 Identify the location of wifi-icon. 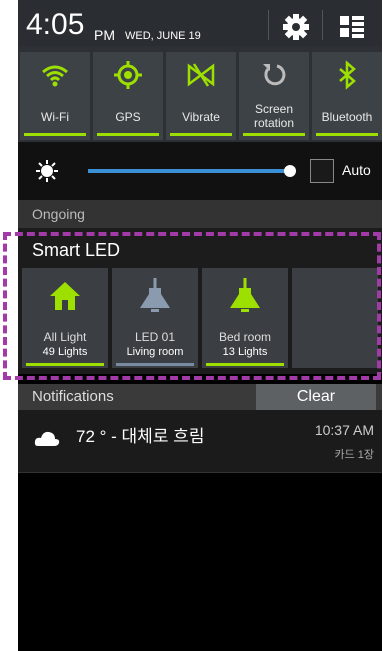
(55, 76).